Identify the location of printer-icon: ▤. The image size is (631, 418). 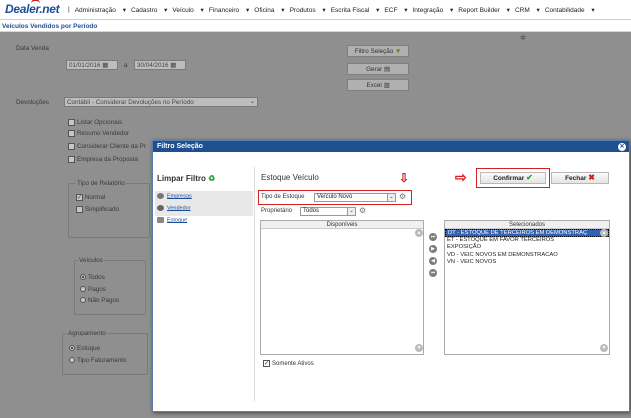
(386, 69).